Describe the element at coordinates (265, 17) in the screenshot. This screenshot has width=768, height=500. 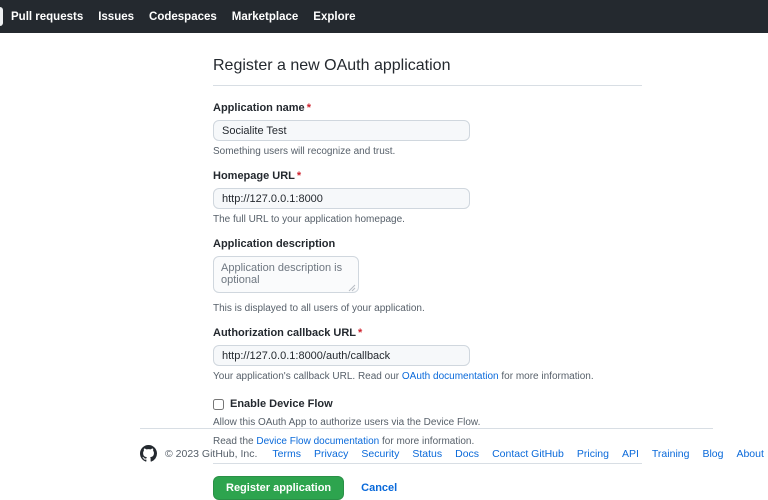
I see `nav-item-marketplace: Marketplace` at that location.